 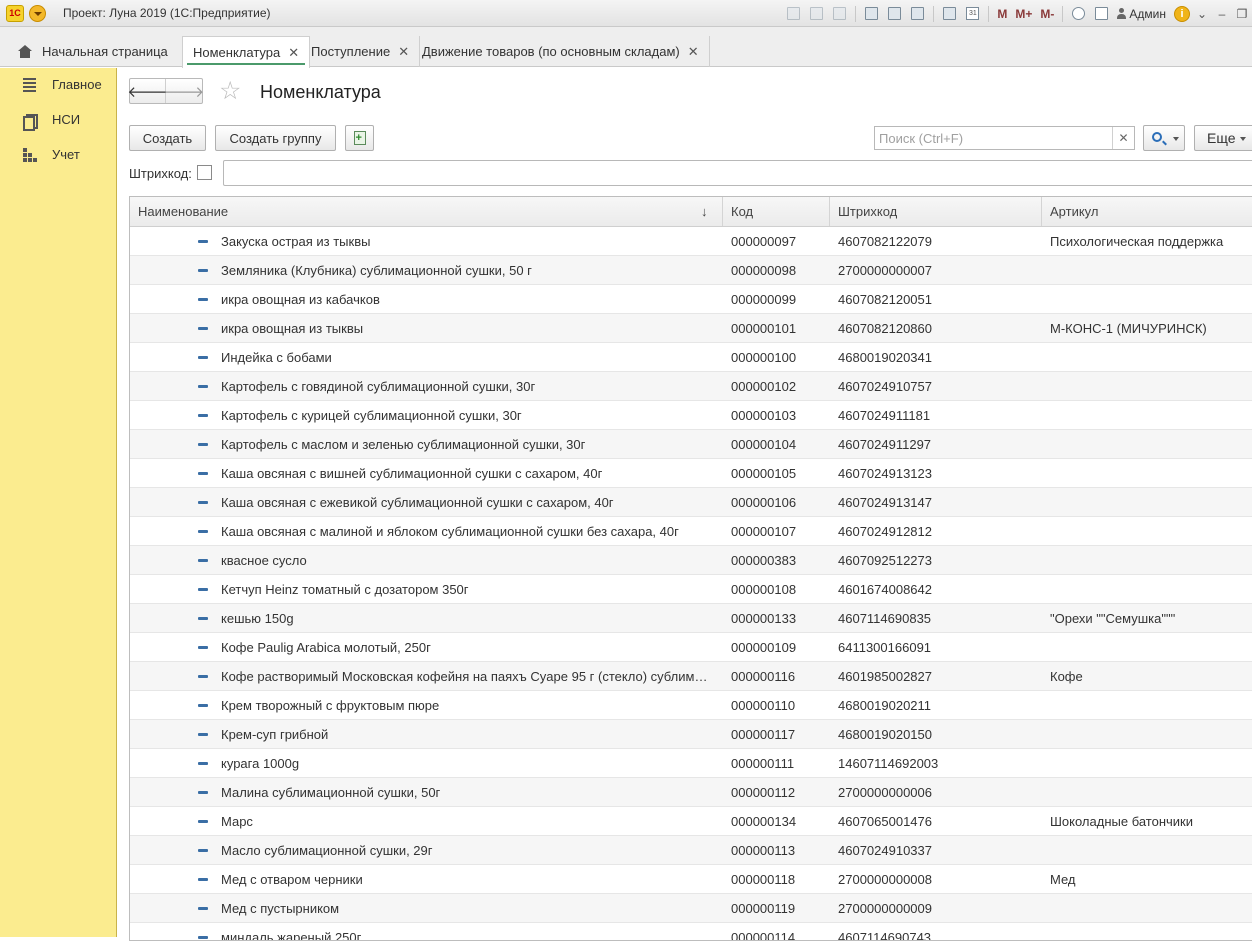 I want to click on books-icon, so click(x=30, y=122).